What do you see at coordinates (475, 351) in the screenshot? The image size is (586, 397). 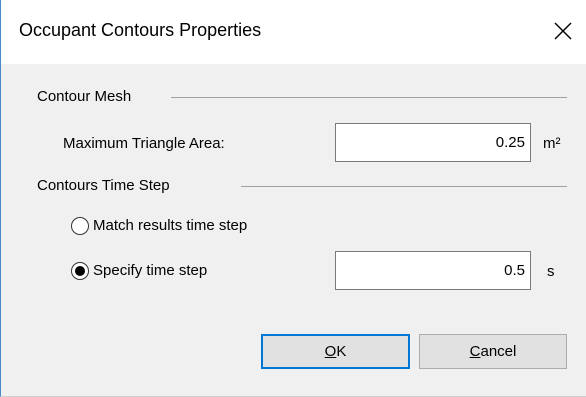 I see `cancel-mnemonic: C` at bounding box center [475, 351].